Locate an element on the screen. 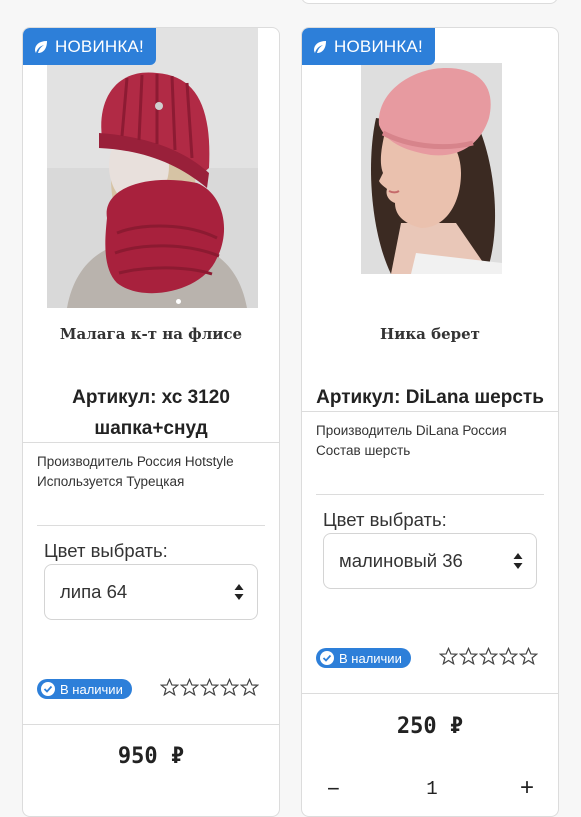 Image resolution: width=581 pixels, height=817 pixels. color-select: малиновый 36 is located at coordinates (430, 561).